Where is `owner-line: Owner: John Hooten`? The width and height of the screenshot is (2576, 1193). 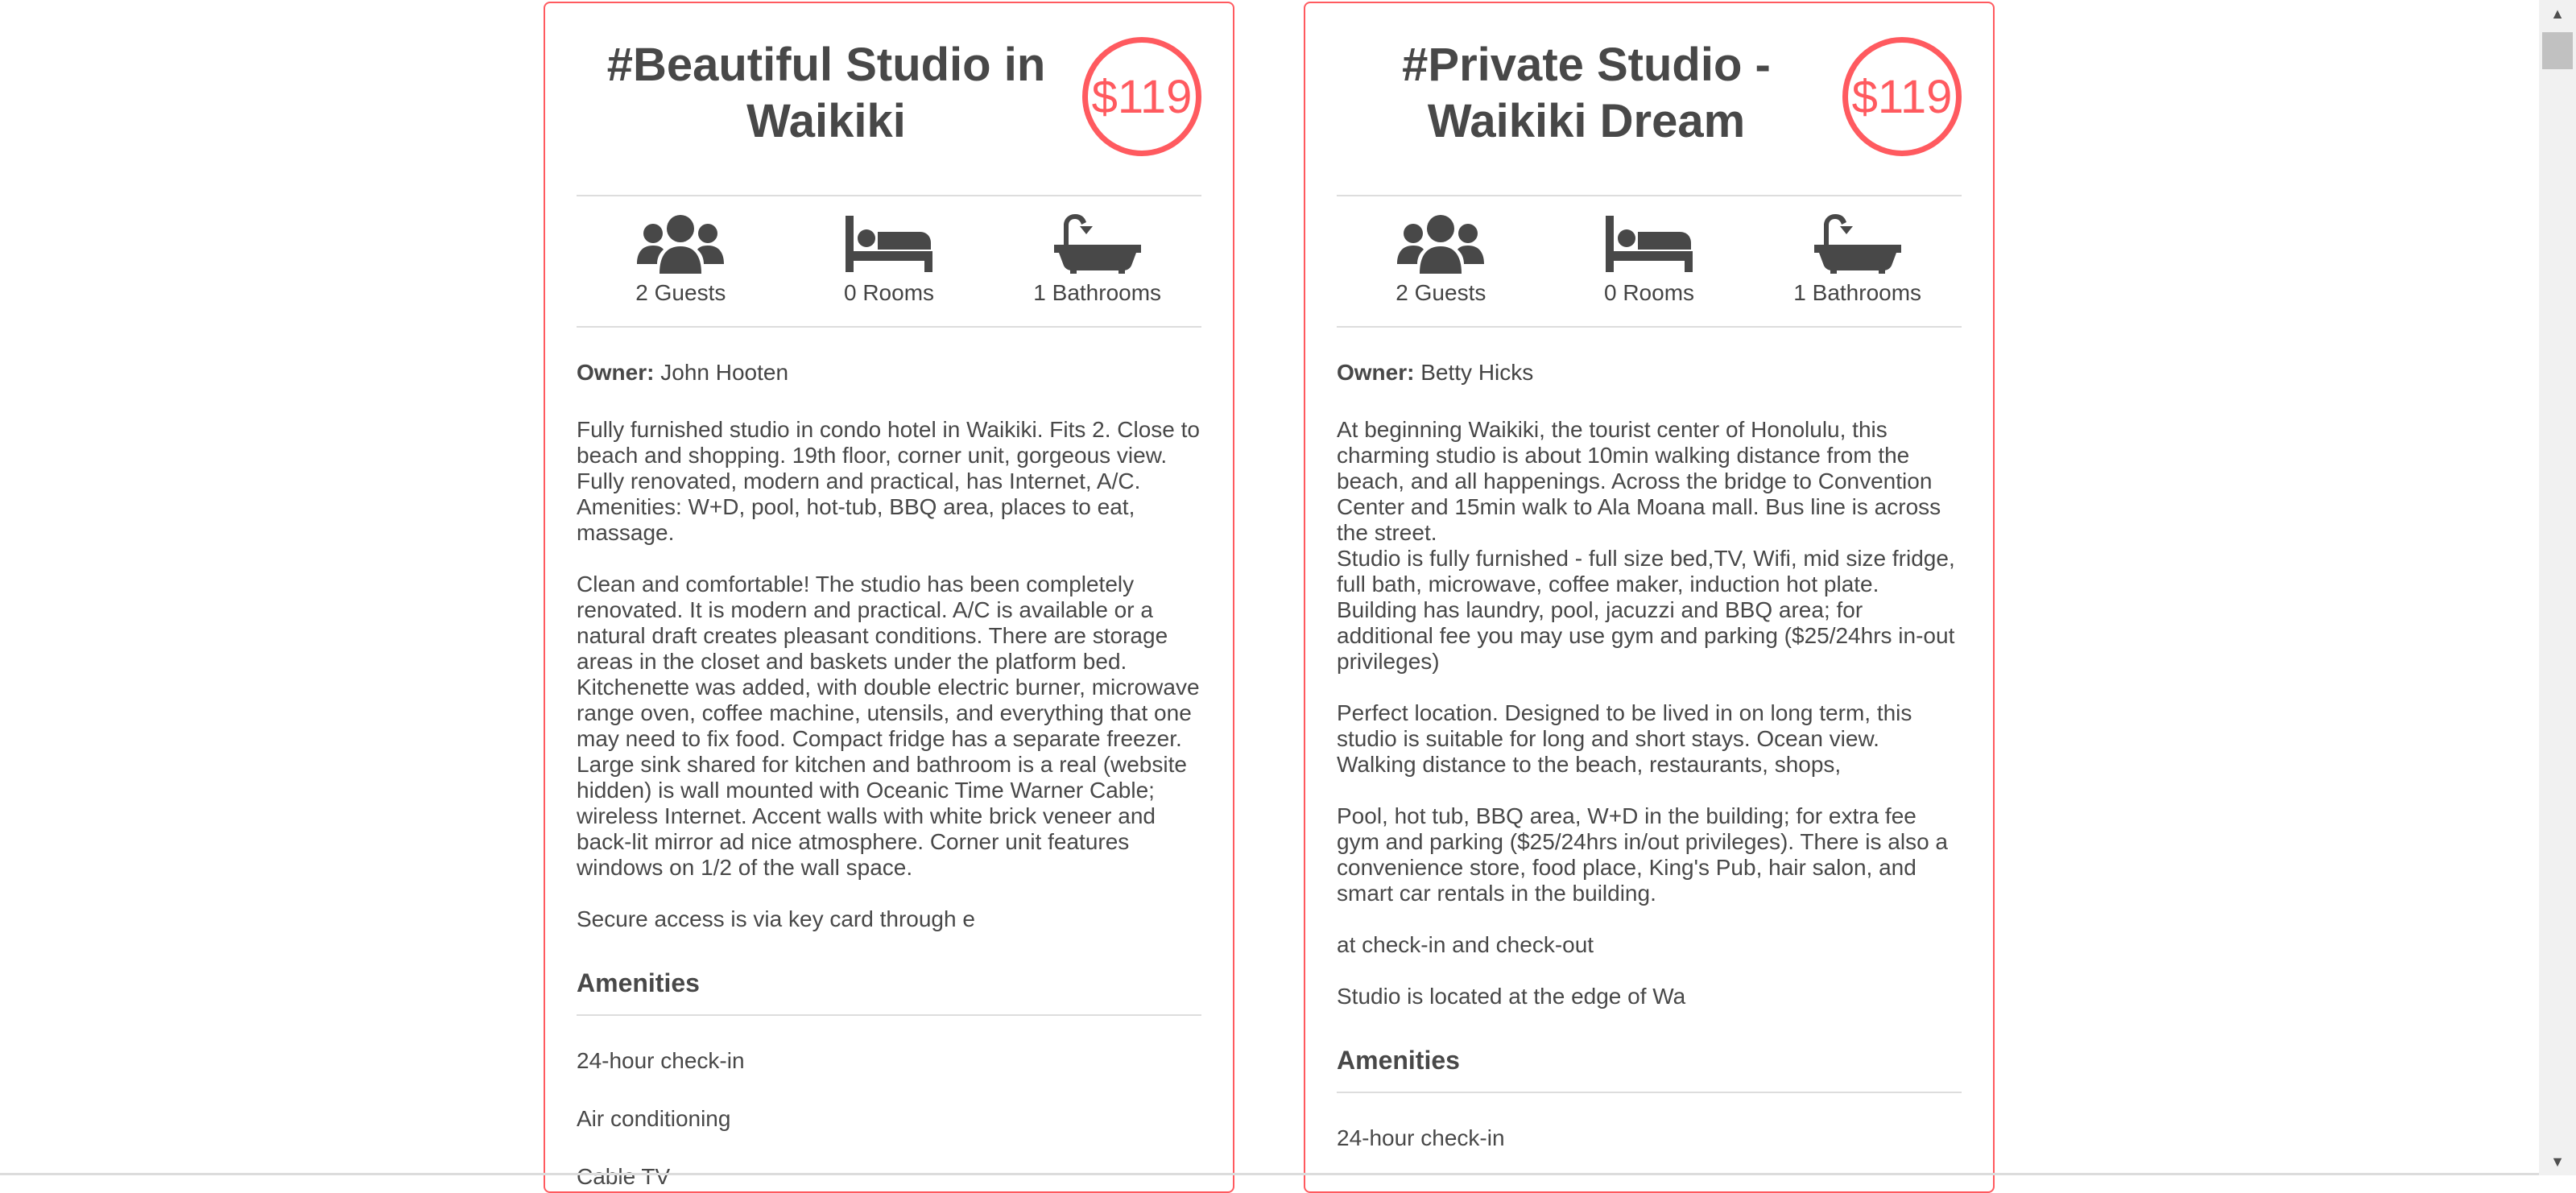 owner-line: Owner: John Hooten is located at coordinates (683, 373).